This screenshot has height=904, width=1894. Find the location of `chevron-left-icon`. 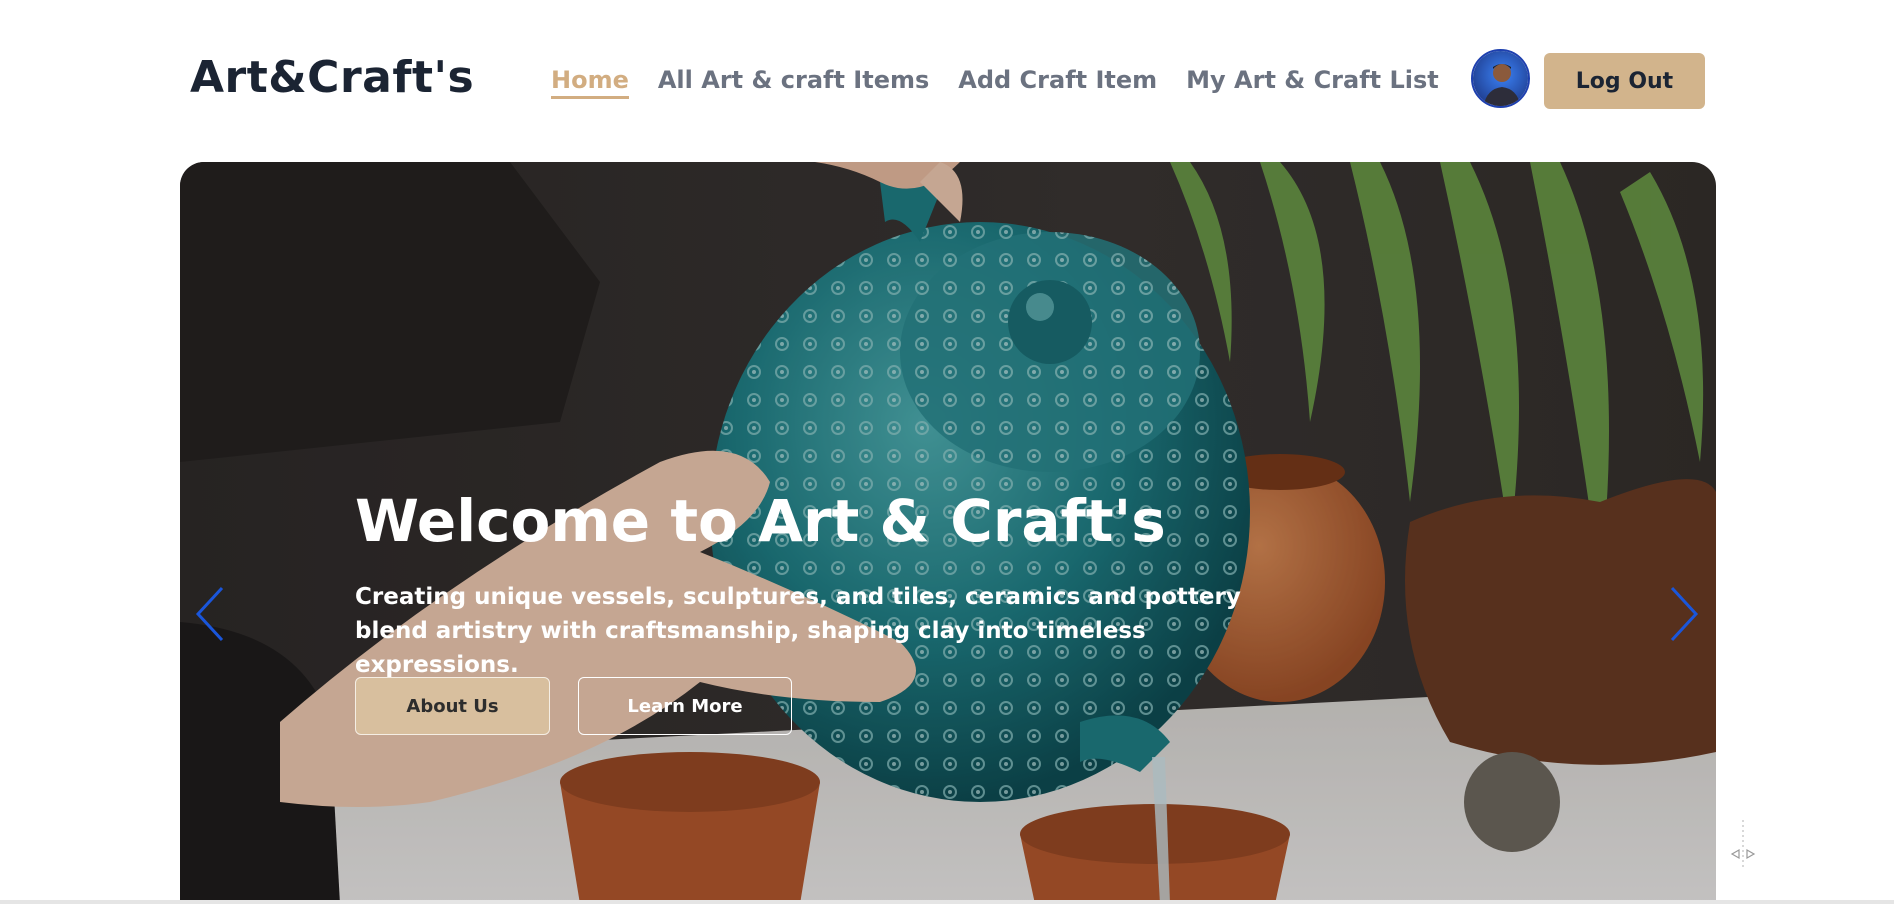

chevron-left-icon is located at coordinates (209, 614).